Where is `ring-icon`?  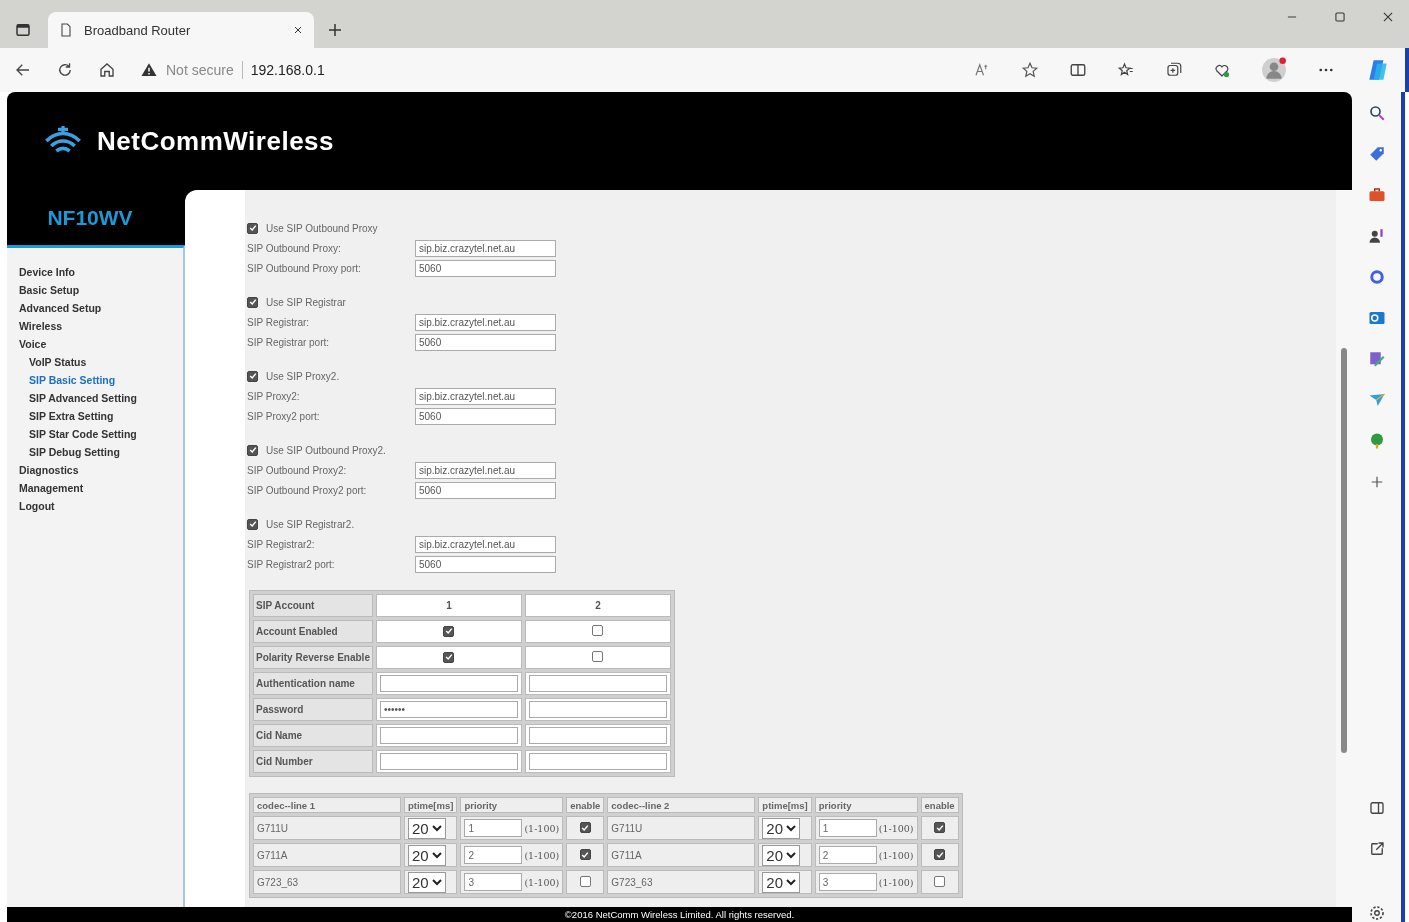
ring-icon is located at coordinates (1376, 277).